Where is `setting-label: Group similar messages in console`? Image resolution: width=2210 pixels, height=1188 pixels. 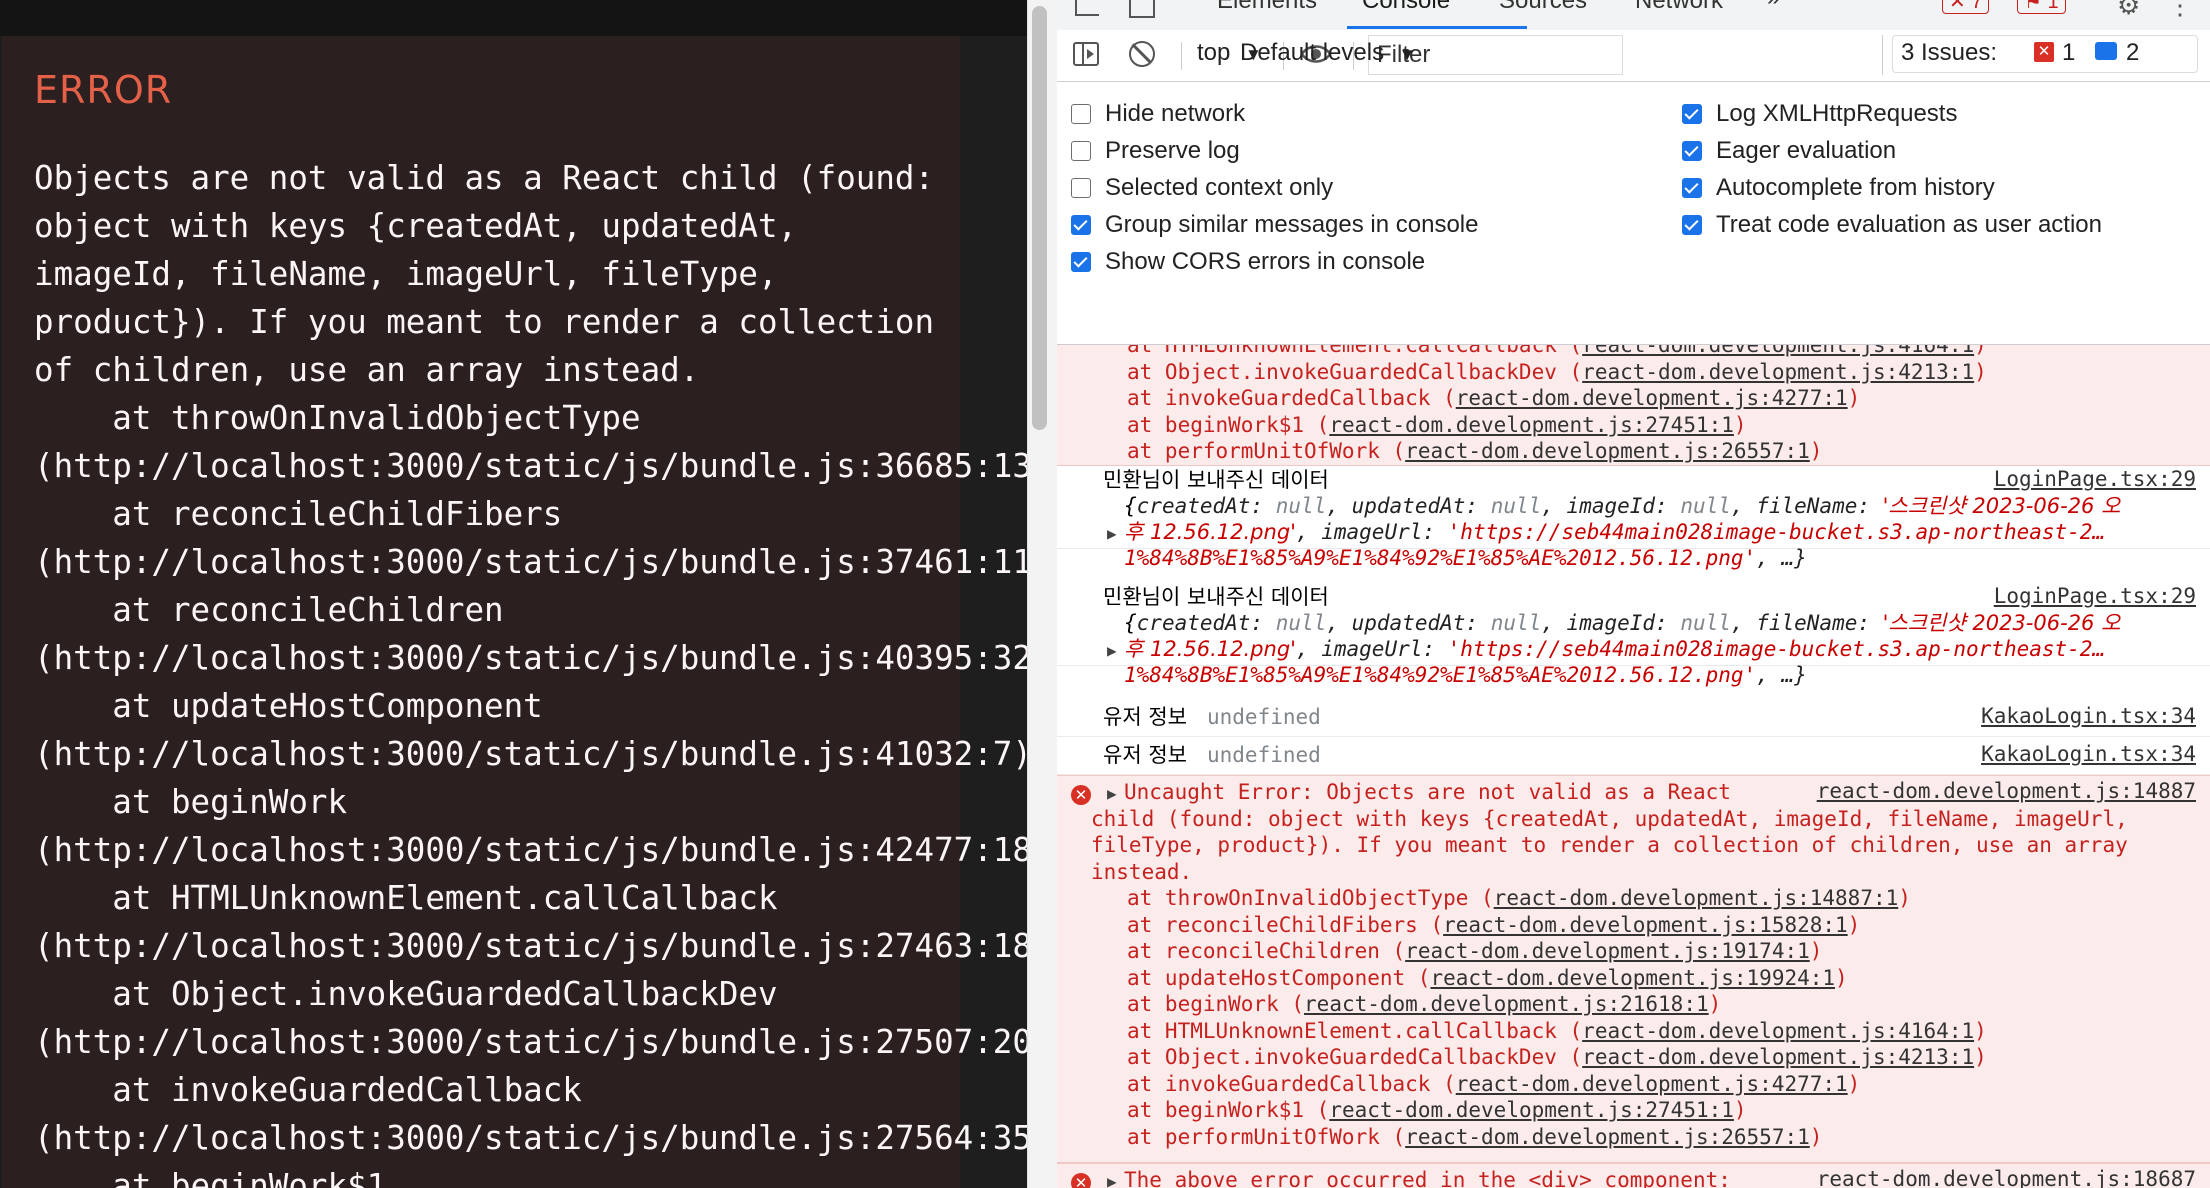 setting-label: Group similar messages in console is located at coordinates (1292, 224).